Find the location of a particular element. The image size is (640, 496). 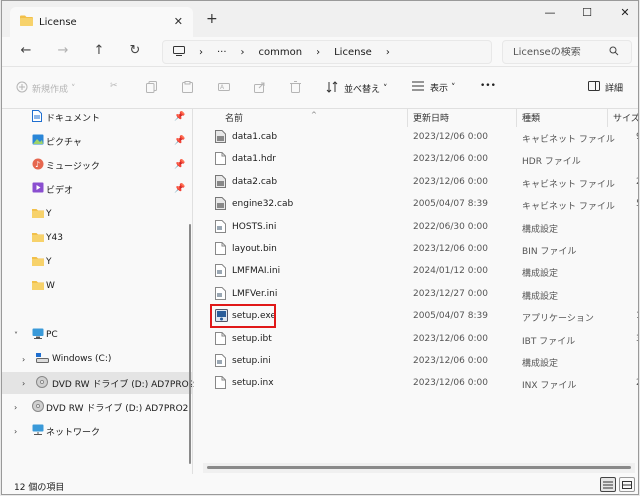

close-tab-icon: ✕ is located at coordinates (178, 21).